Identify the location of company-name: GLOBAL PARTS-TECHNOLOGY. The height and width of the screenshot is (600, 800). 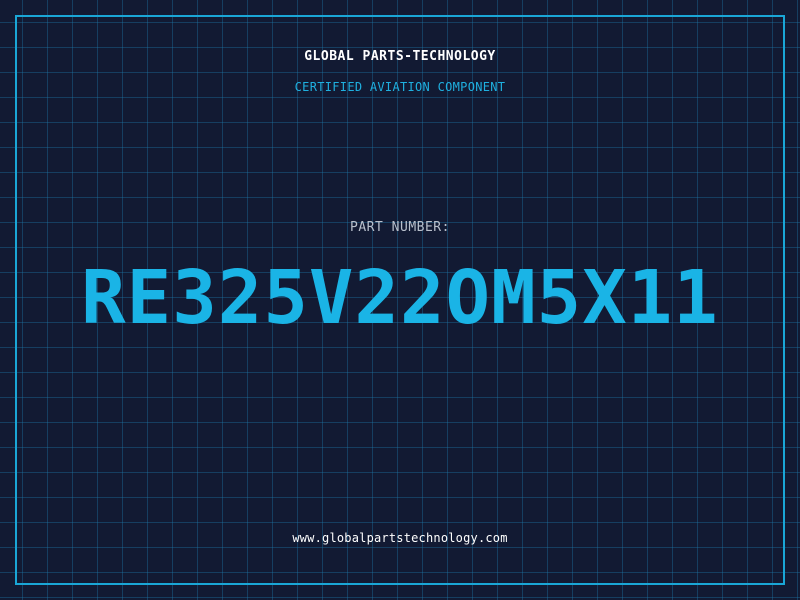
(400, 56).